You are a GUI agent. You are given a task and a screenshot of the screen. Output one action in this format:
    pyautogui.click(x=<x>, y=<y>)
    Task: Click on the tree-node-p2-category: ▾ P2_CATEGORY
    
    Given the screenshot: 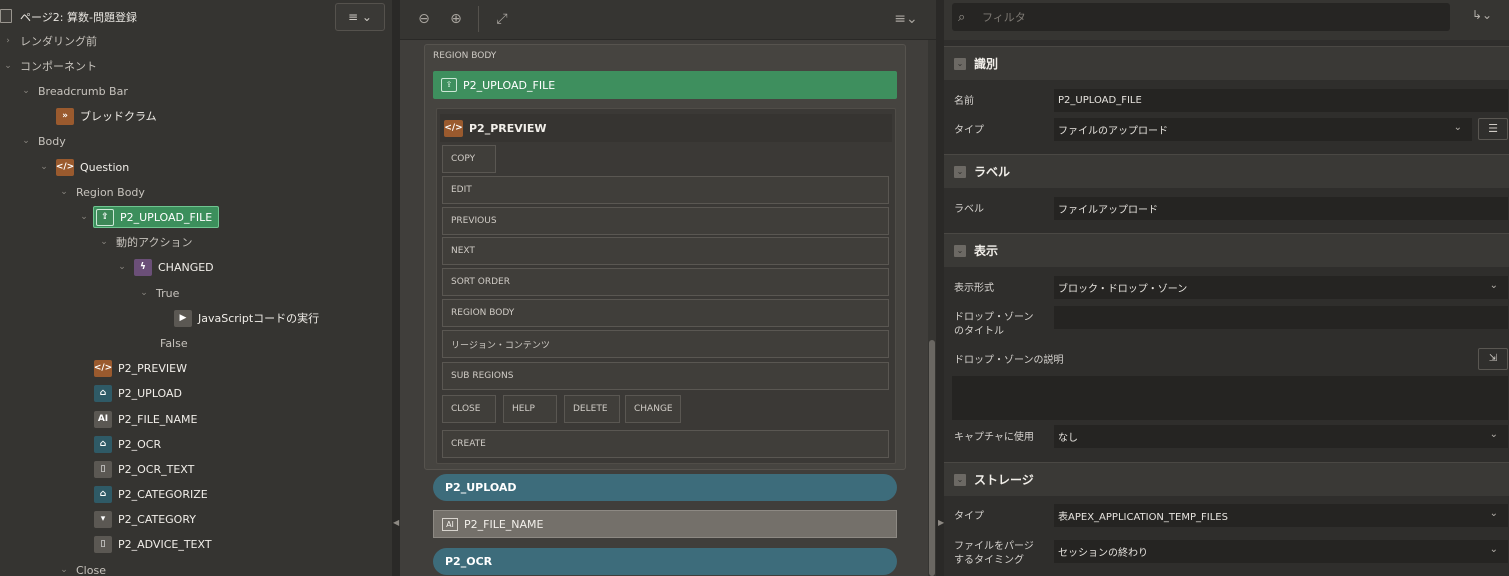 What is the action you would take?
    pyautogui.click(x=145, y=519)
    